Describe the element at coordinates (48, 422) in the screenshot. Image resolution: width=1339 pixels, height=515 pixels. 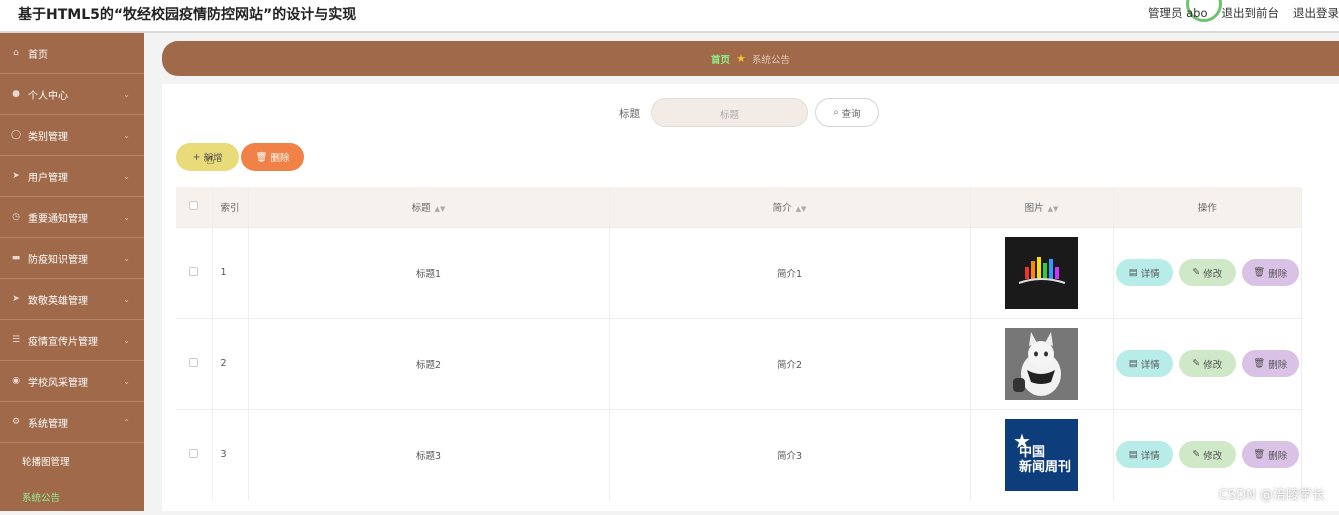
I see `sidebar-item-label: 系统管理` at that location.